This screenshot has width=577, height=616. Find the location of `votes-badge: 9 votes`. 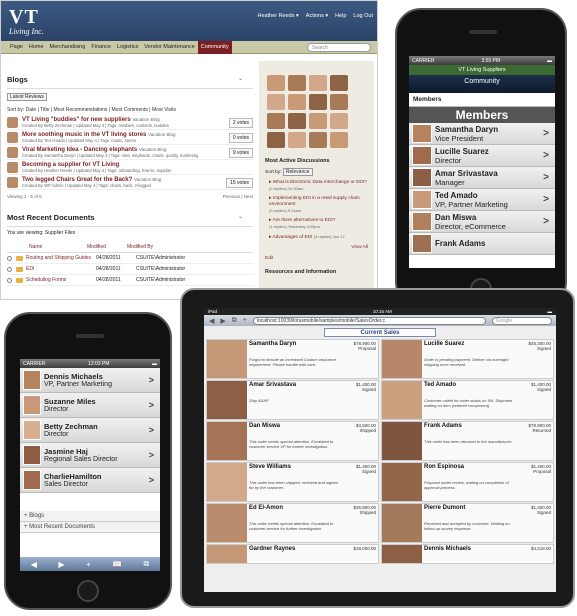

votes-badge: 9 votes is located at coordinates (240, 153).